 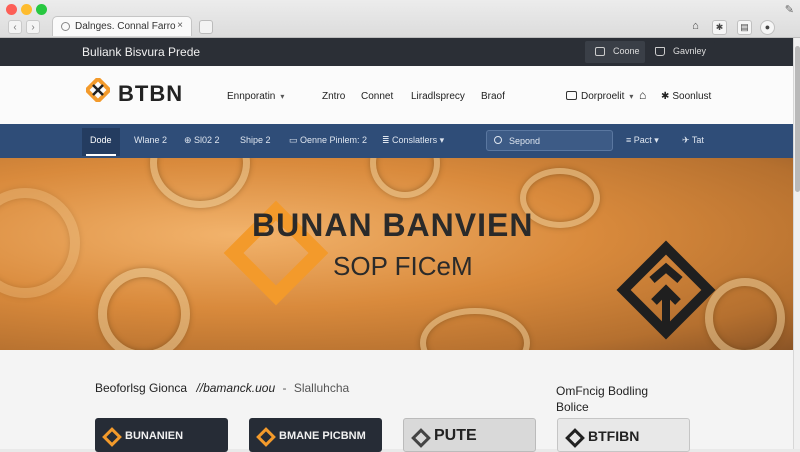 What do you see at coordinates (692, 96) in the screenshot?
I see `header-link-label: Soonlust` at bounding box center [692, 96].